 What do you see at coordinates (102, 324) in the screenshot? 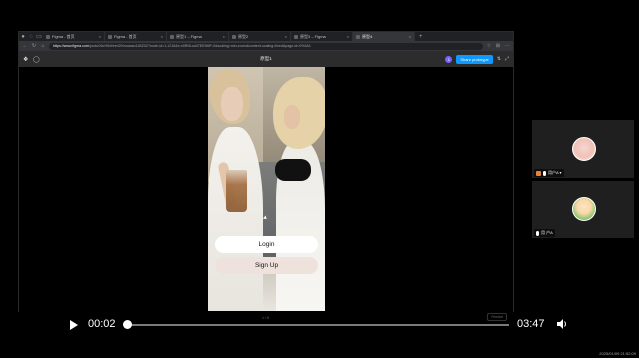
I see `current-time: 00:02` at bounding box center [102, 324].